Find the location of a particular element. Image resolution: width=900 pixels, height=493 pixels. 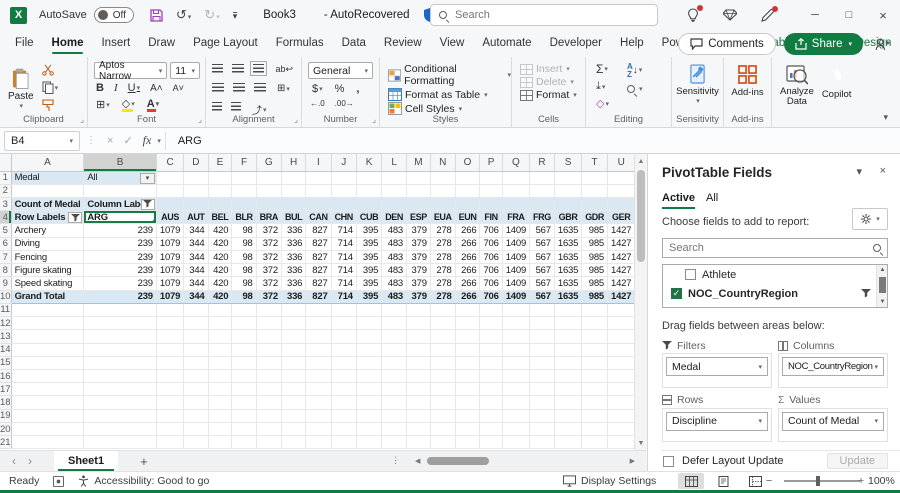

cell-Q14 is located at coordinates (516, 350).